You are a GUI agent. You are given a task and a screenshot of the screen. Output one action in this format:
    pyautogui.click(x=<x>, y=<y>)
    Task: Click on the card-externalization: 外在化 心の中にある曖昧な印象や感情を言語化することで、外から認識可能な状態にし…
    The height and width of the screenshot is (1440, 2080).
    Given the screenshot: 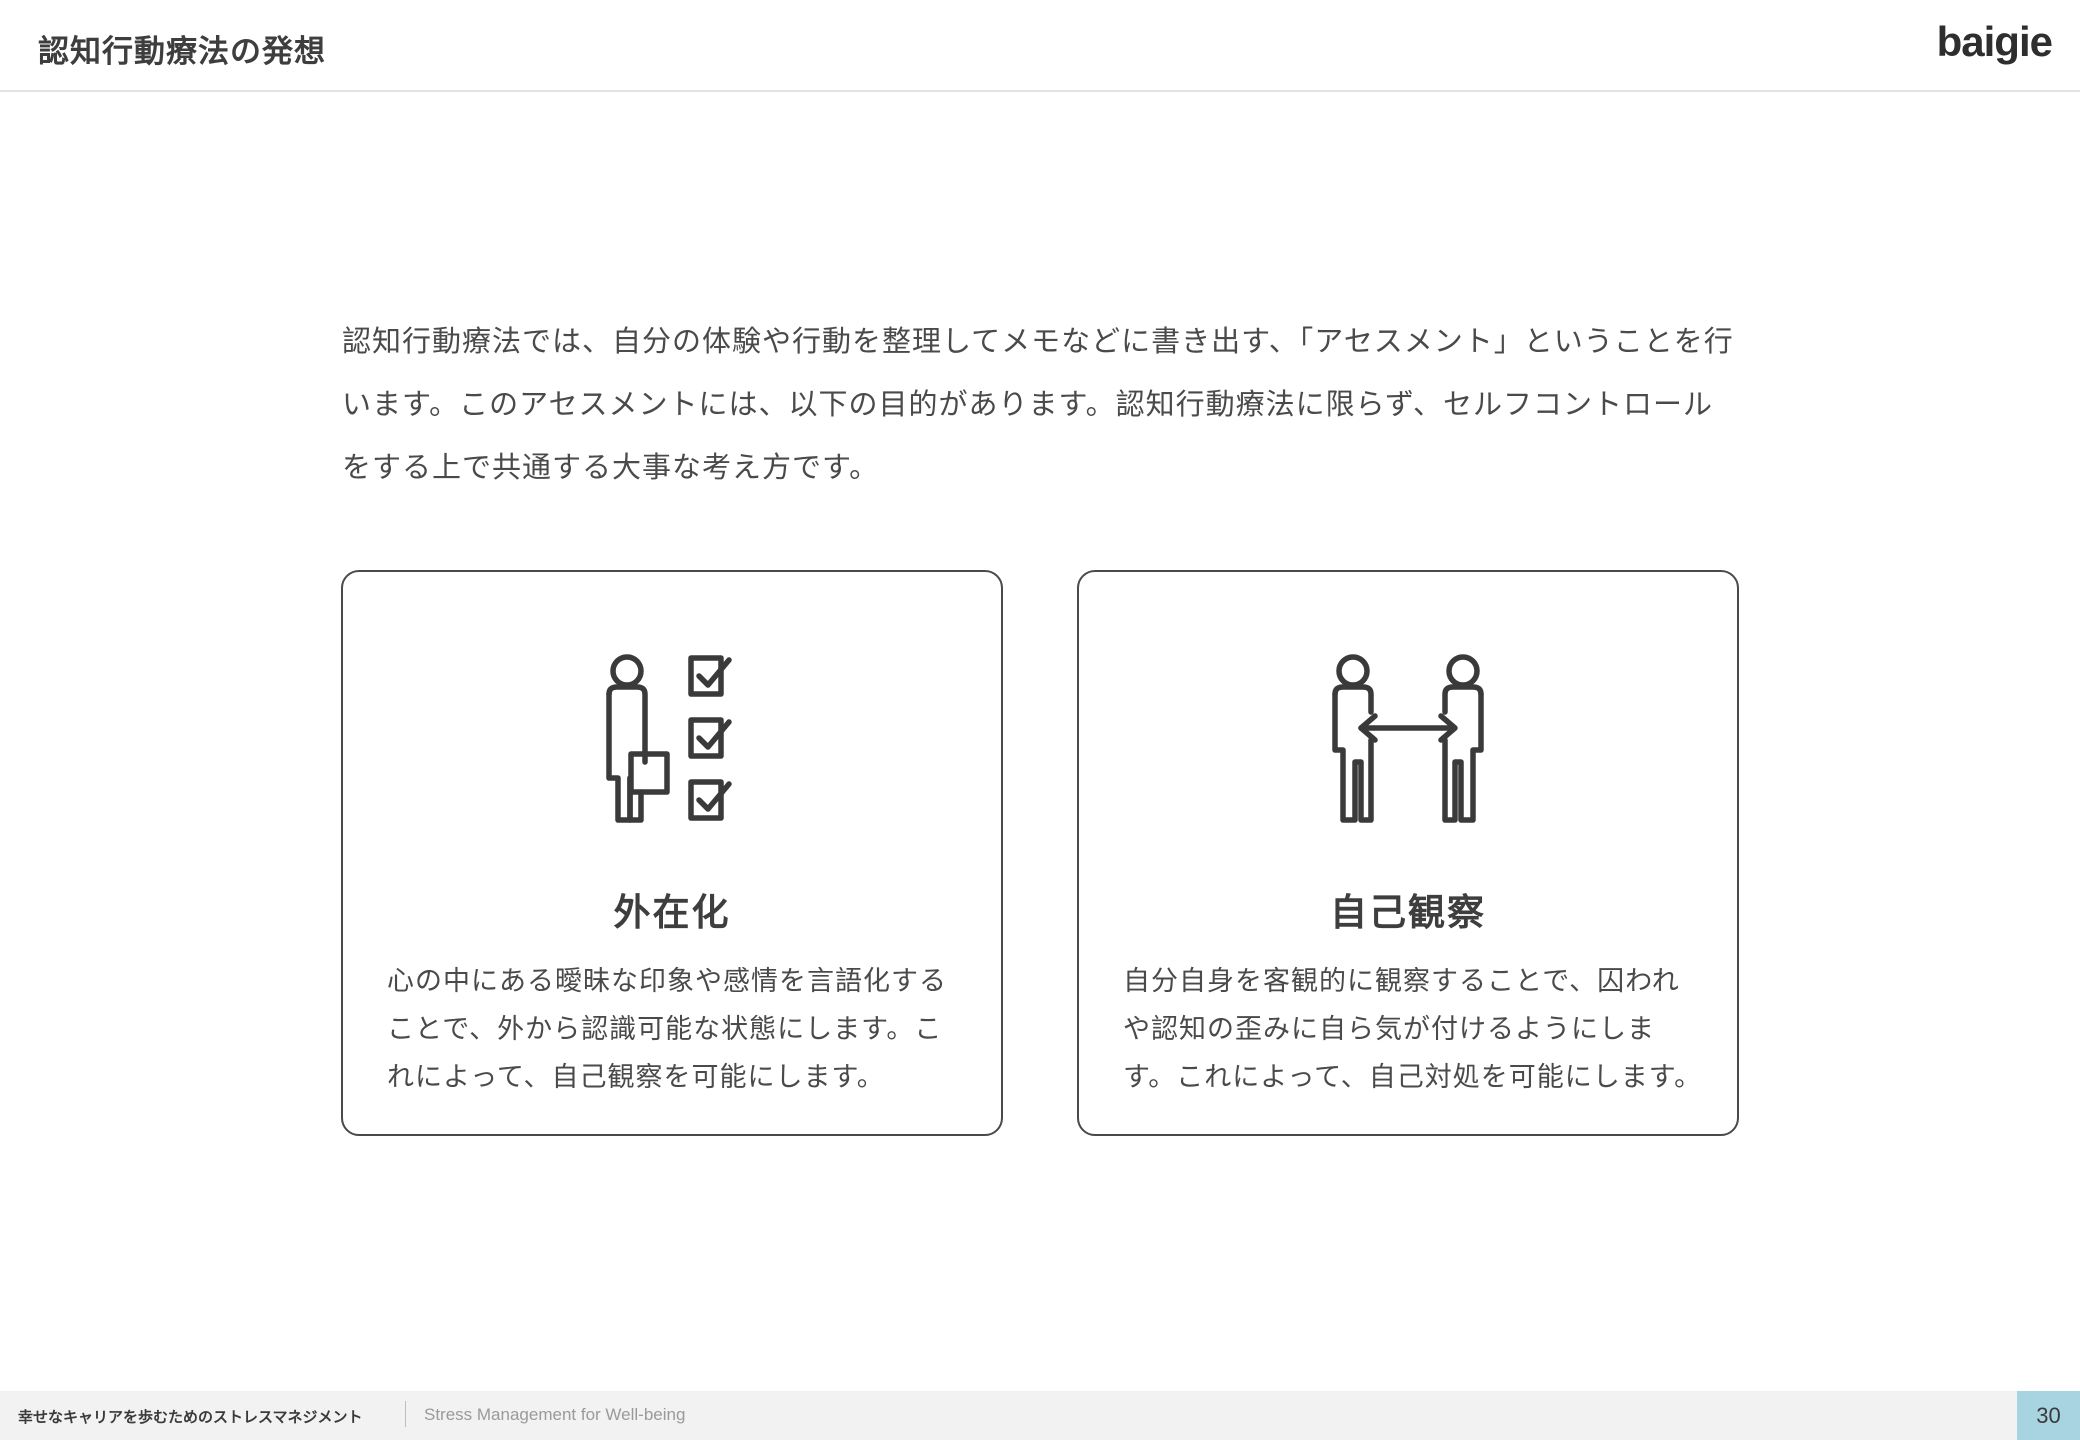 What is the action you would take?
    pyautogui.click(x=672, y=853)
    